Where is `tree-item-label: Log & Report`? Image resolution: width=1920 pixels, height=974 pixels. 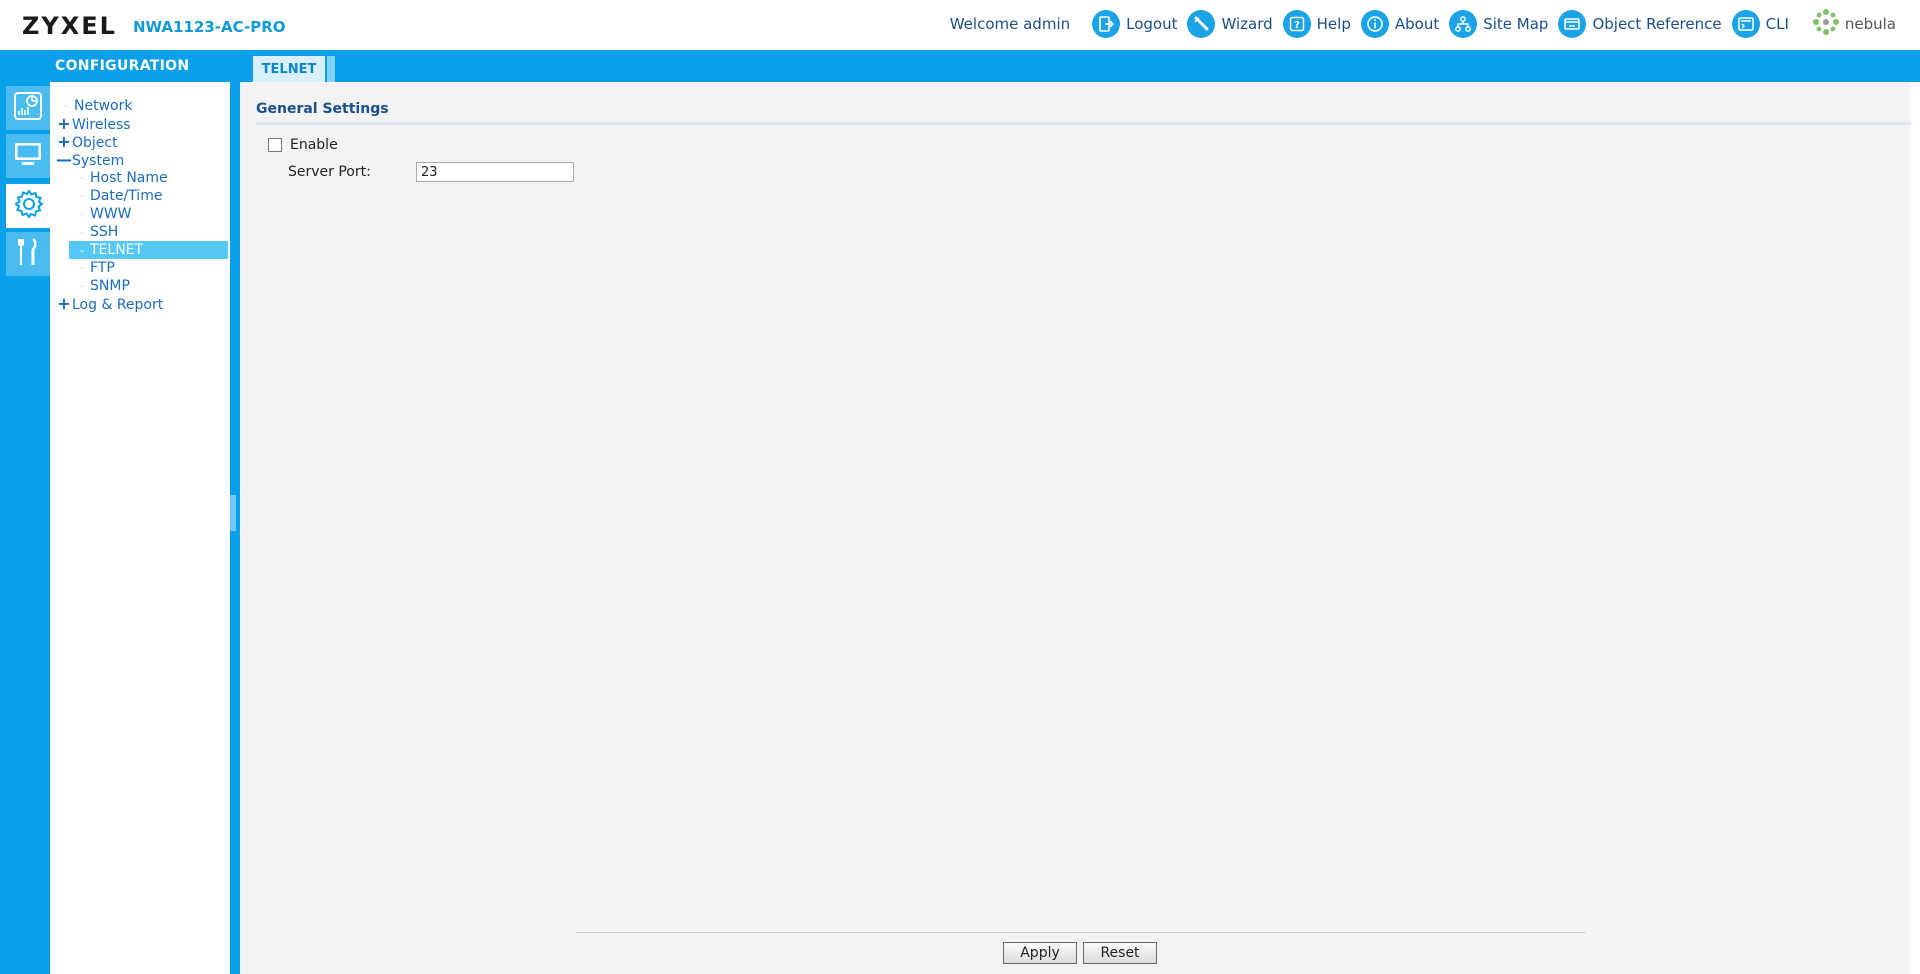 tree-item-label: Log & Report is located at coordinates (118, 305).